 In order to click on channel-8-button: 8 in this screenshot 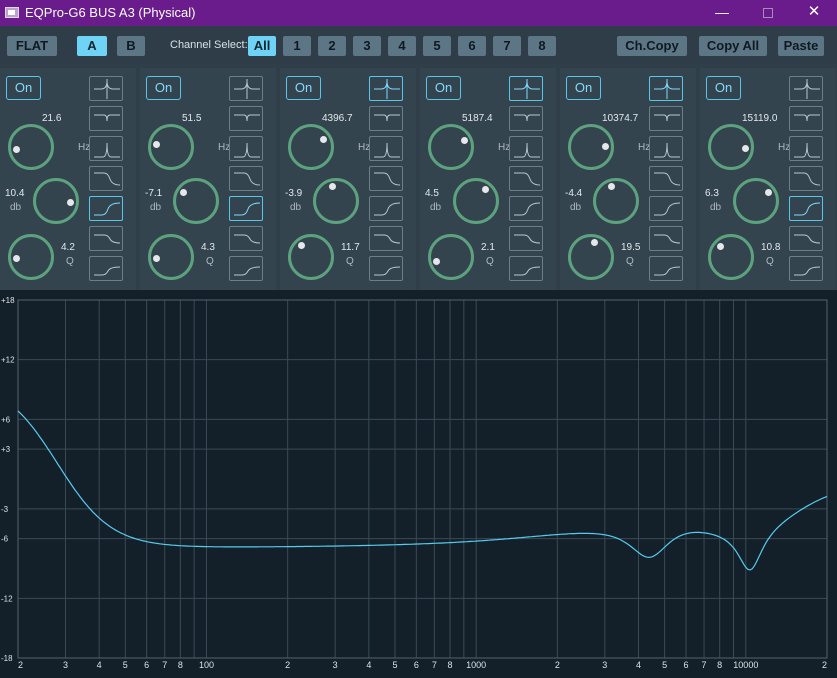, I will do `click(542, 46)`.